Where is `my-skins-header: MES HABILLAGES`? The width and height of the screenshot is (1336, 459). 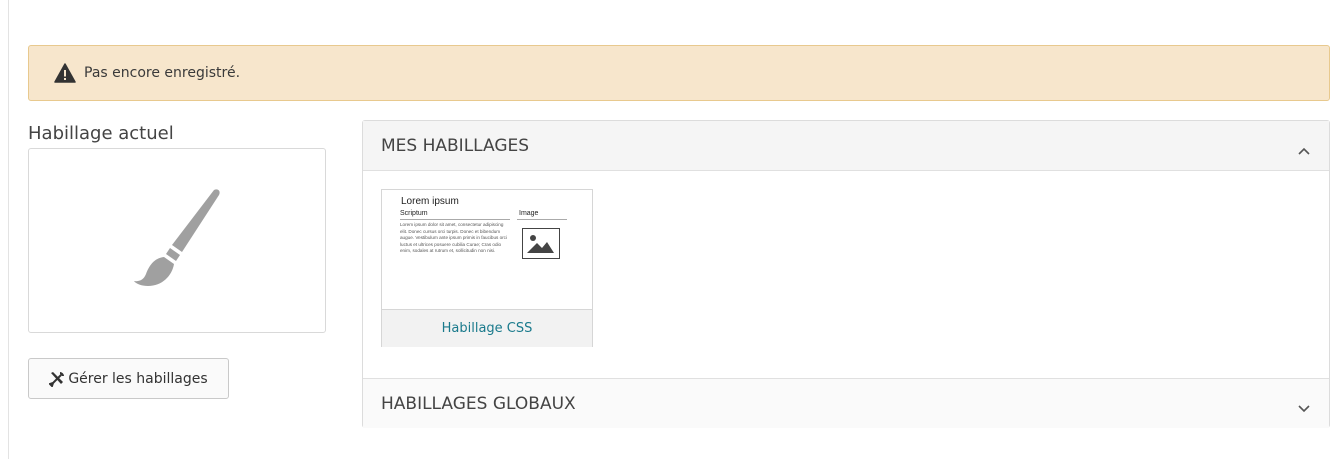
my-skins-header: MES HABILLAGES is located at coordinates (846, 146).